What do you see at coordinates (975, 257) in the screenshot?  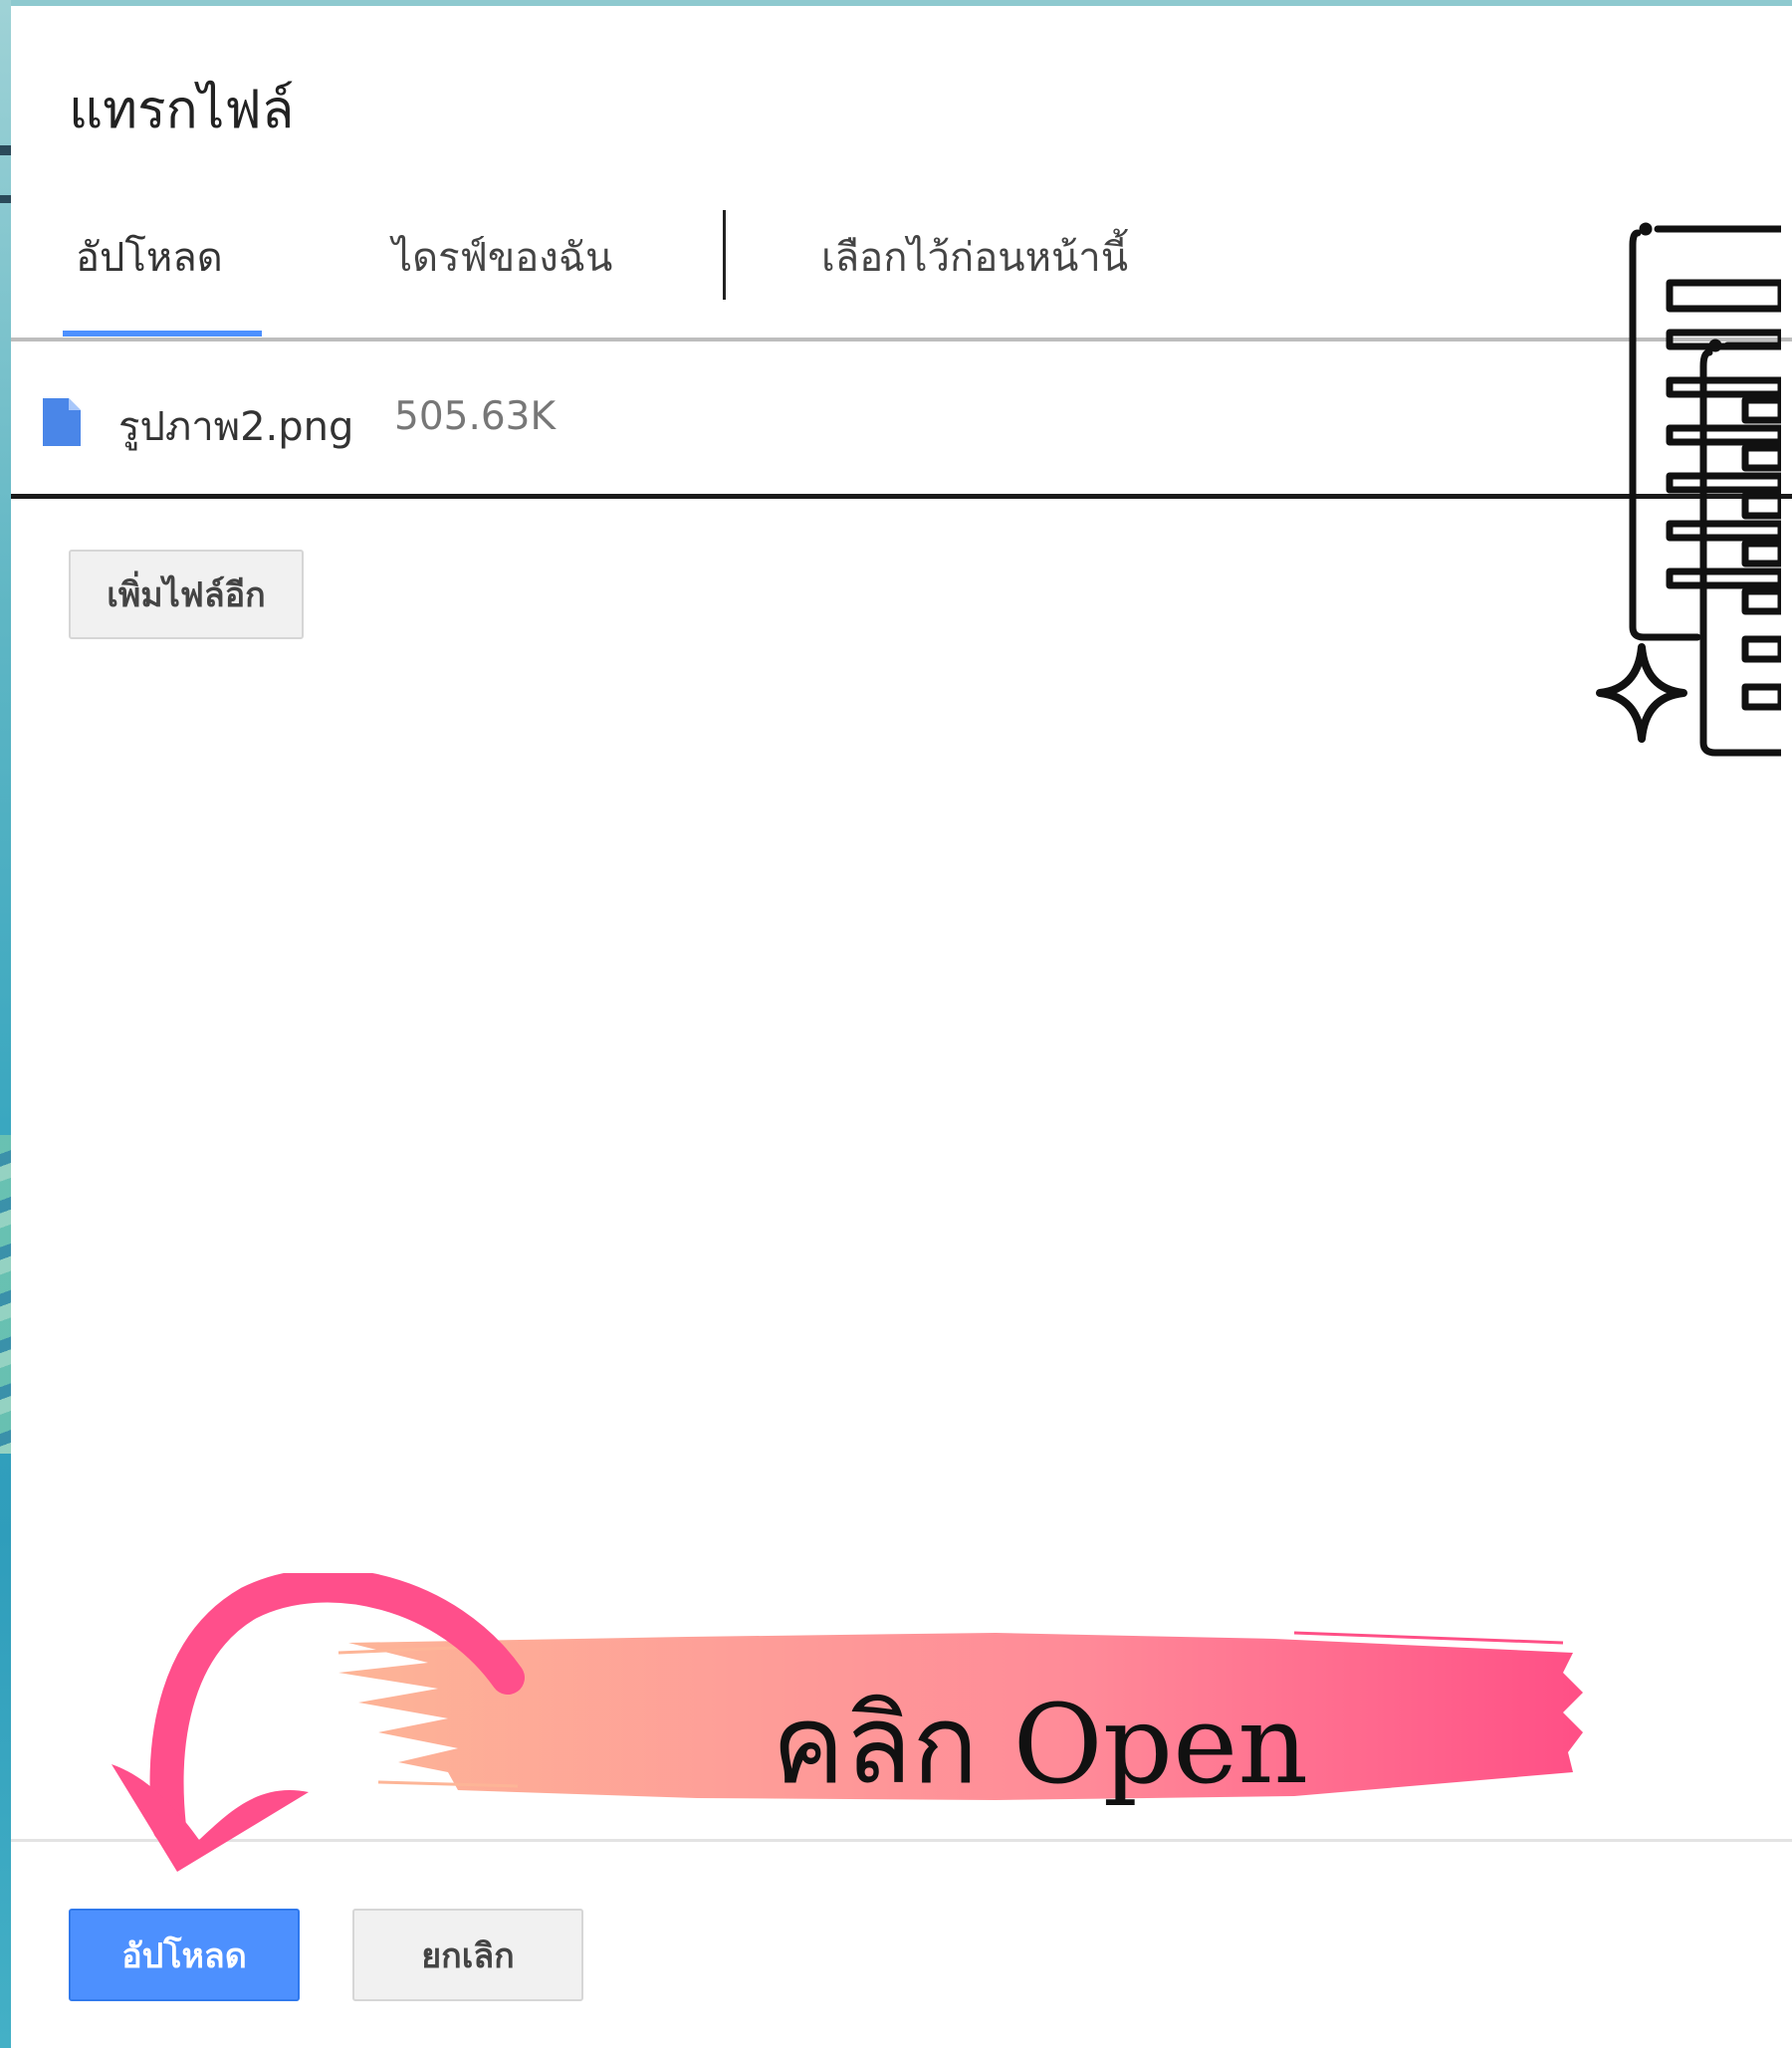 I see `tab-recently-selected: เลือกไว้ก่อนหน้านี้` at bounding box center [975, 257].